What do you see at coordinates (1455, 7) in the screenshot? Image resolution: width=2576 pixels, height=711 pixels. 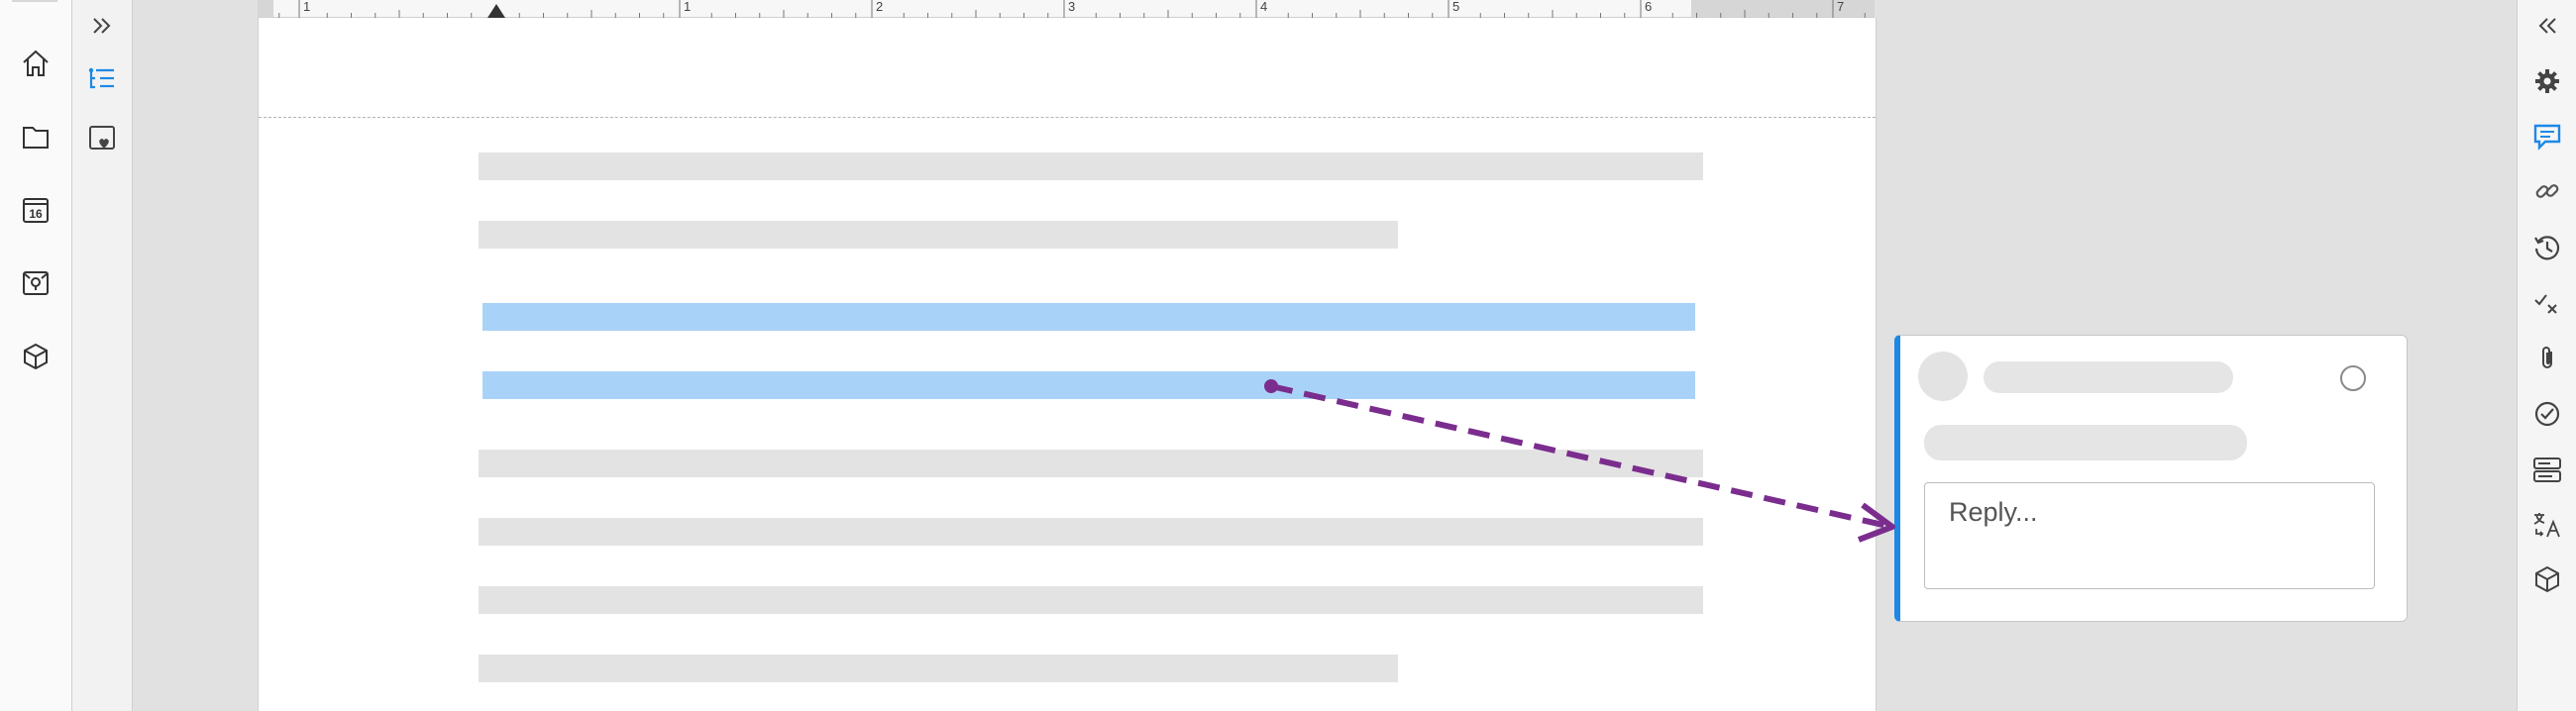 I see `ruler-label: 5` at bounding box center [1455, 7].